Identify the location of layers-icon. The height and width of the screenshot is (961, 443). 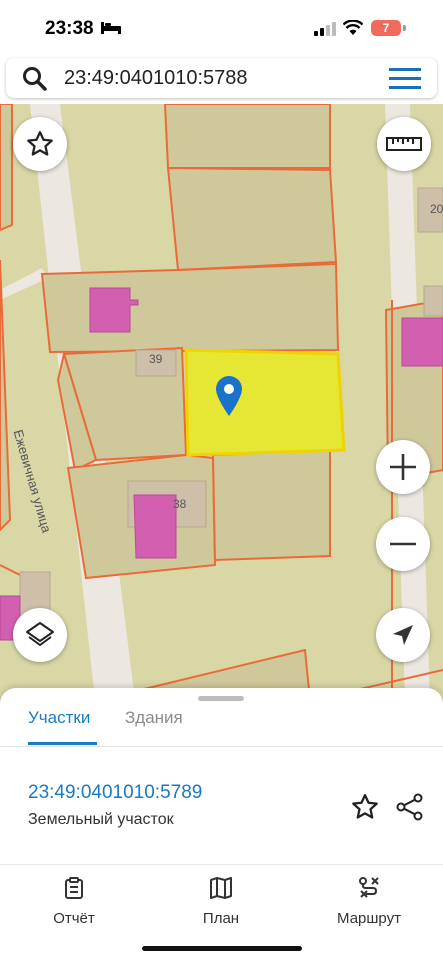
(40, 634).